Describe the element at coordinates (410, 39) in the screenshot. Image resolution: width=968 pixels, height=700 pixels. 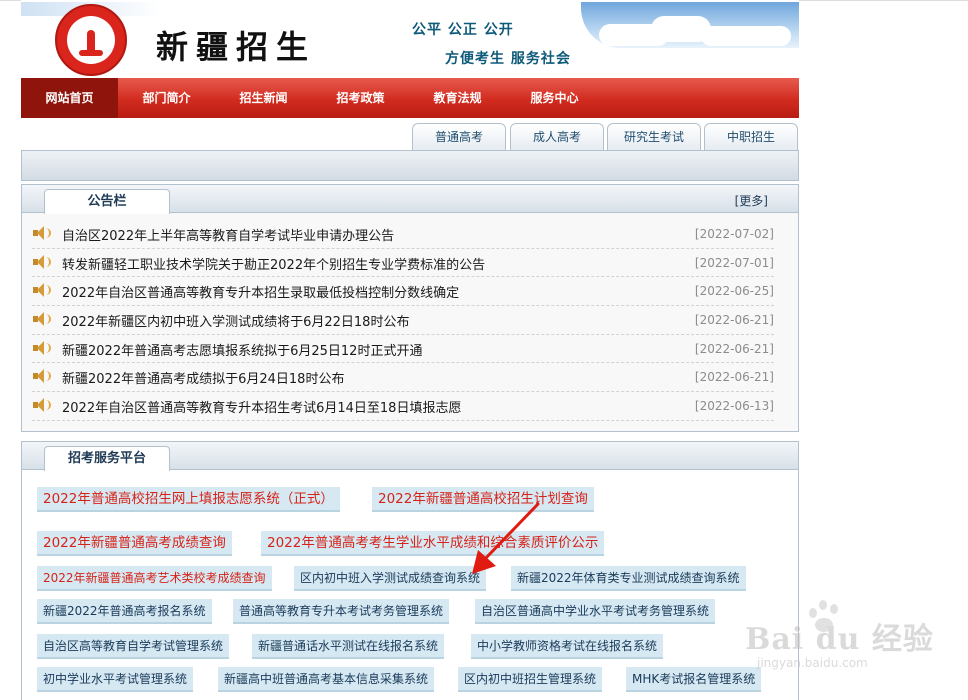
I see `site-header: 新疆招生 公平 公正 公开 方便考生 服务社会` at that location.